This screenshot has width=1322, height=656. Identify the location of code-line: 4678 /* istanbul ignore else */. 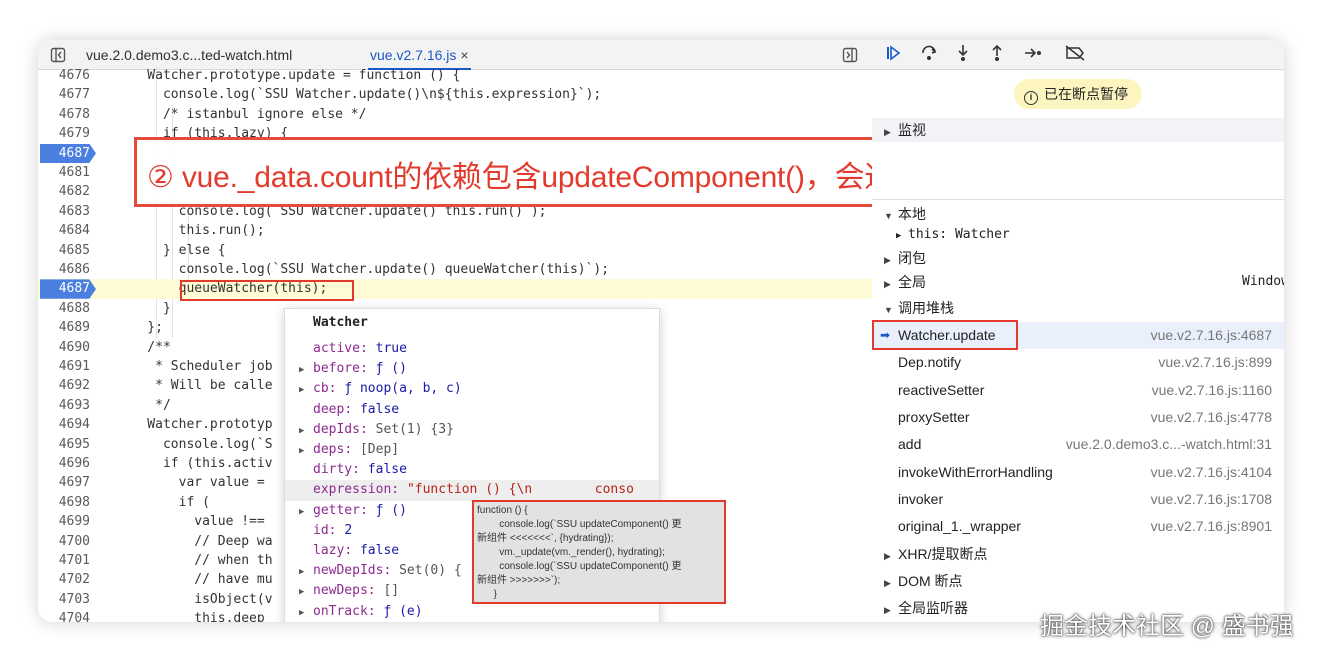
(455, 114).